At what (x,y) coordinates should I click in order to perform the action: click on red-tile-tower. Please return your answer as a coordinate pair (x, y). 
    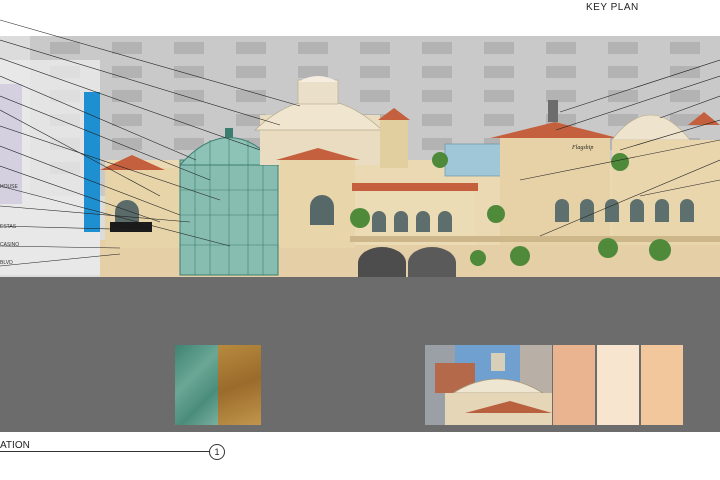
    Looking at the image, I should click on (394, 138).